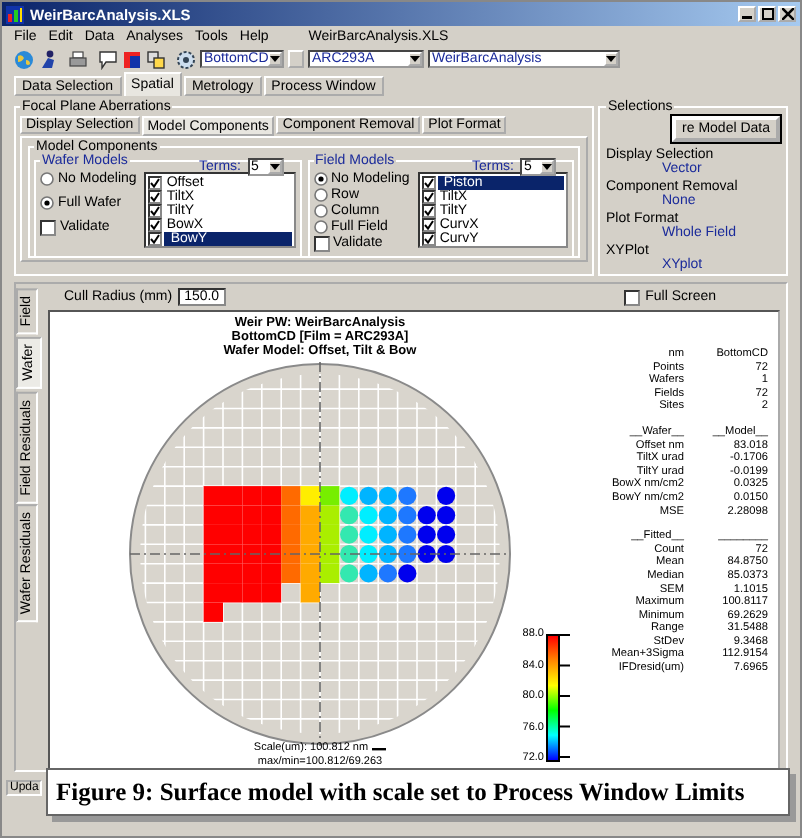 This screenshot has height=838, width=802. I want to click on maximize-button, so click(767, 14).